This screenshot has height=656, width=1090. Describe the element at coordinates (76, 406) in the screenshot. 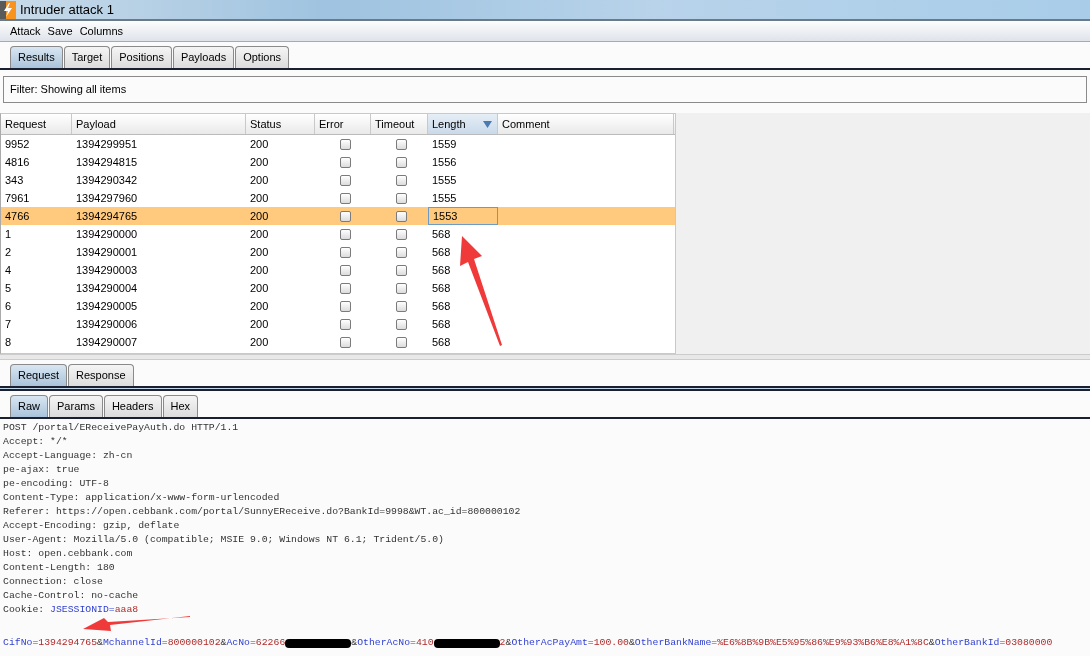

I see `tab: Params` at that location.